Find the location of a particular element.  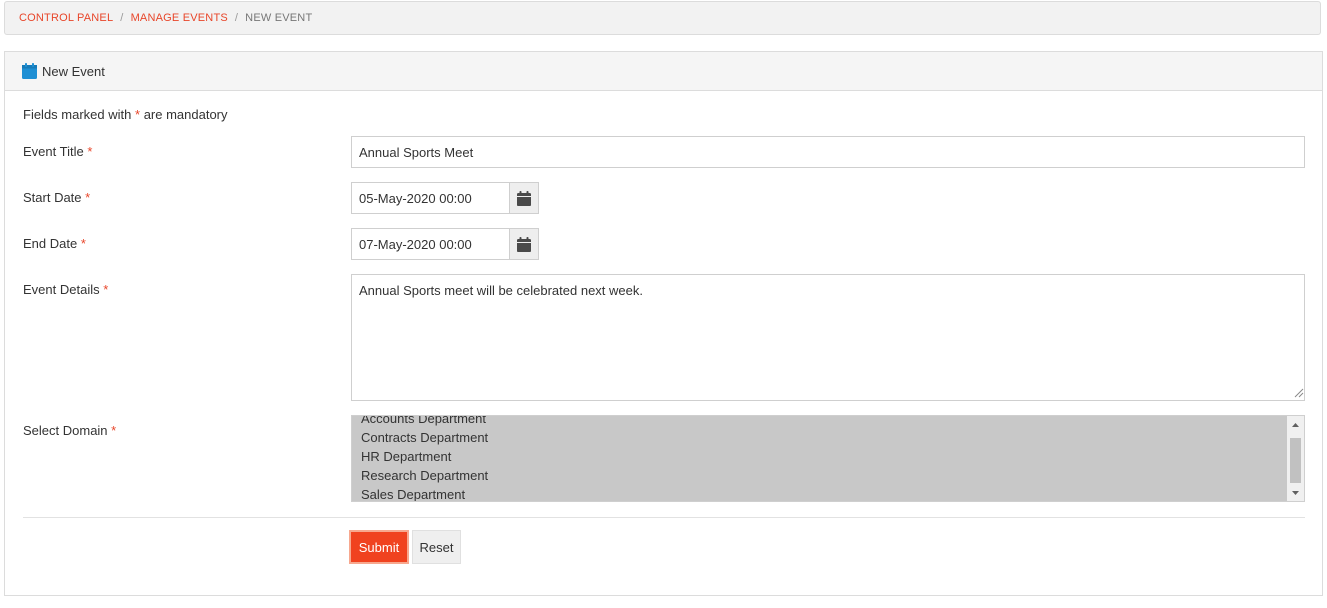

end-date-label: End Date * is located at coordinates (54, 243).